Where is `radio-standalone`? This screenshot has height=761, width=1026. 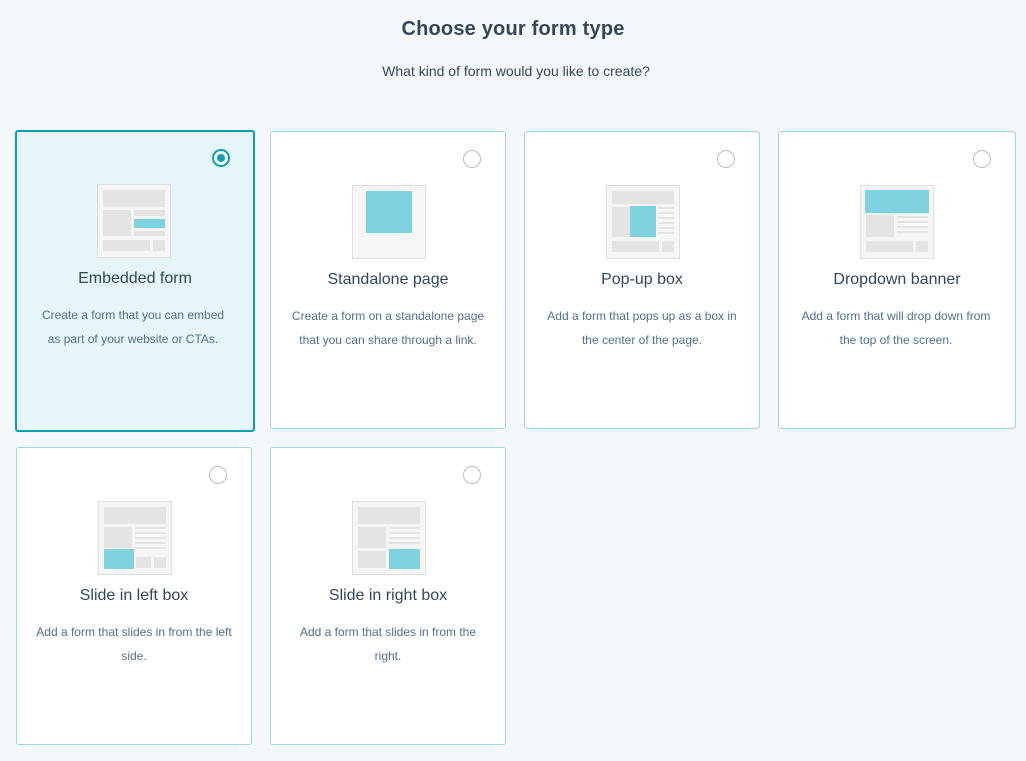 radio-standalone is located at coordinates (472, 159).